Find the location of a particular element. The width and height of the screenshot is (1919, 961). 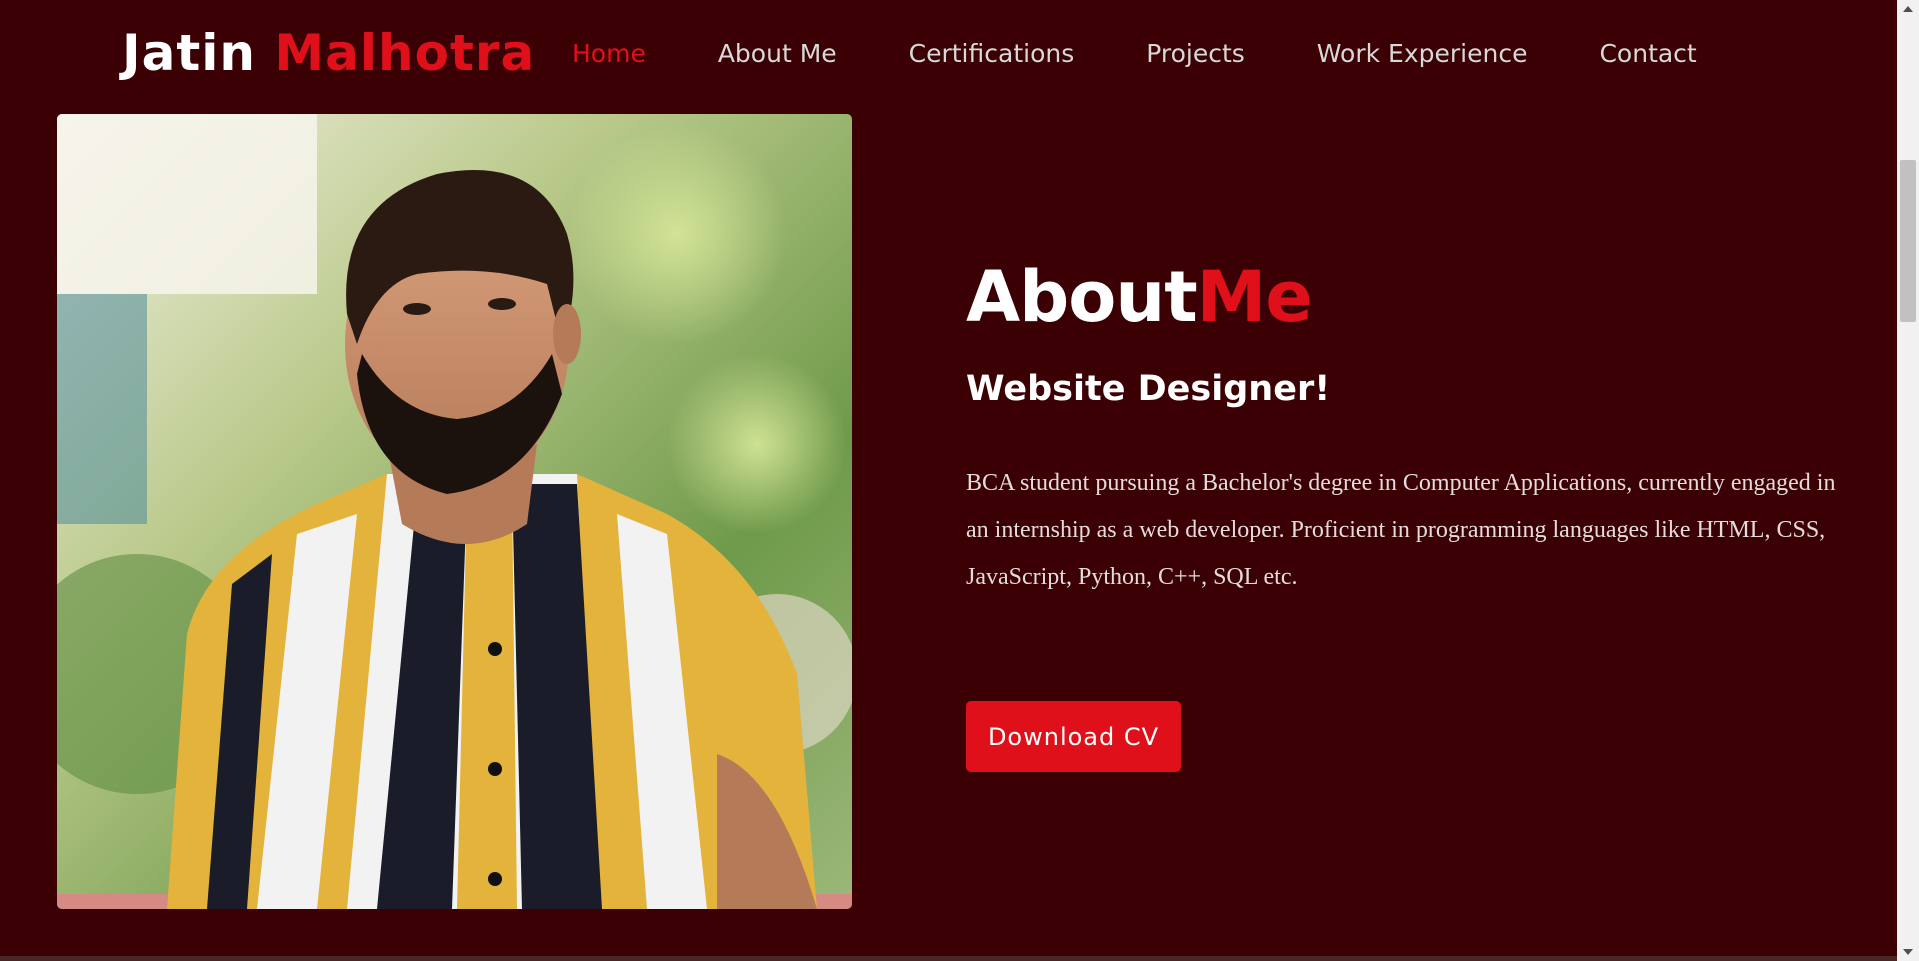

nav-work-experience: Work Experience is located at coordinates (1422, 54).